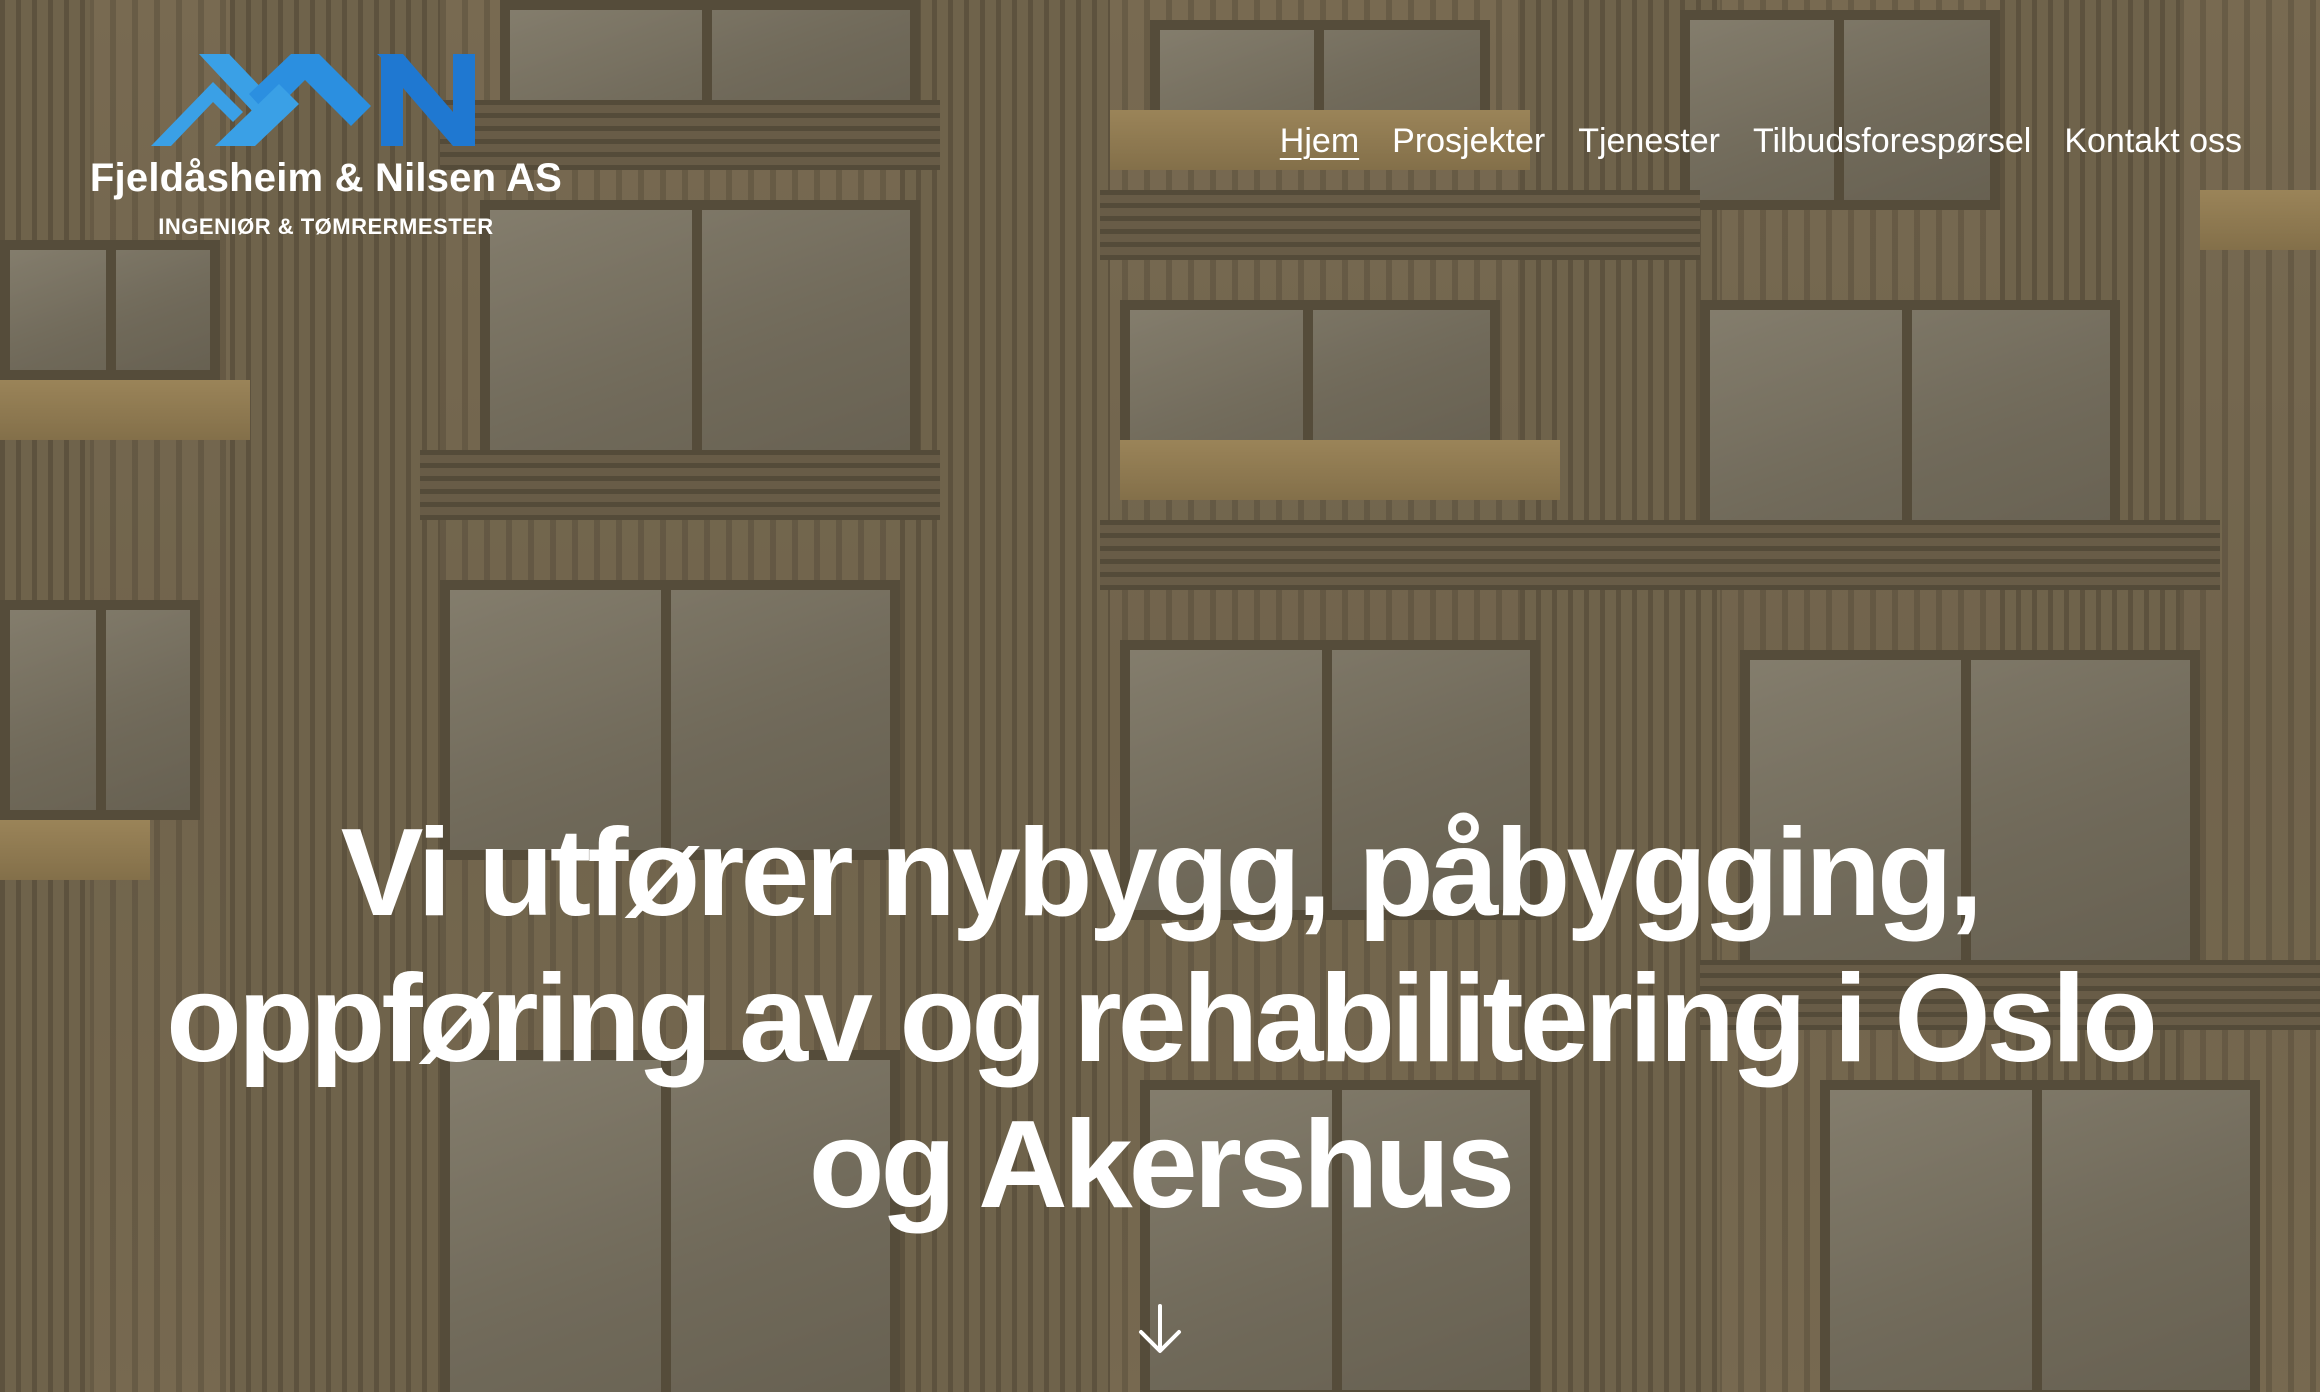 The image size is (2320, 1392). Describe the element at coordinates (2153, 141) in the screenshot. I see `nav-item-kontakt-oss: Kontakt oss` at that location.